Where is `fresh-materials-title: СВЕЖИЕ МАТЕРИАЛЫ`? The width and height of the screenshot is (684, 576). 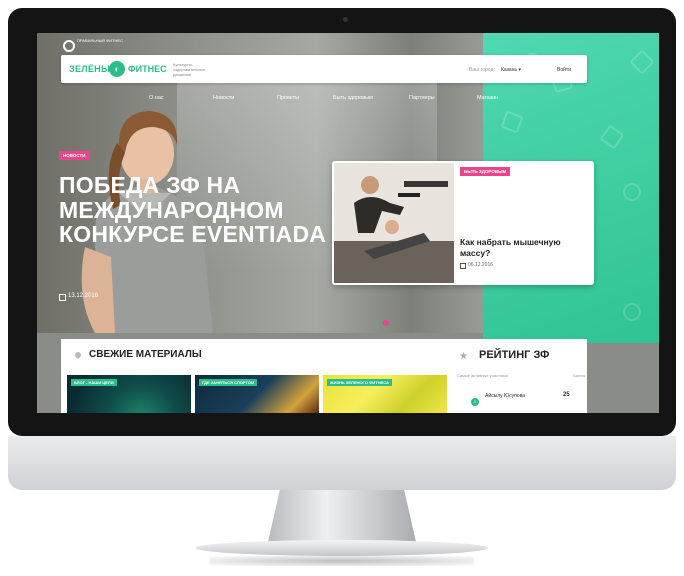 fresh-materials-title: СВЕЖИЕ МАТЕРИАЛЫ is located at coordinates (145, 354).